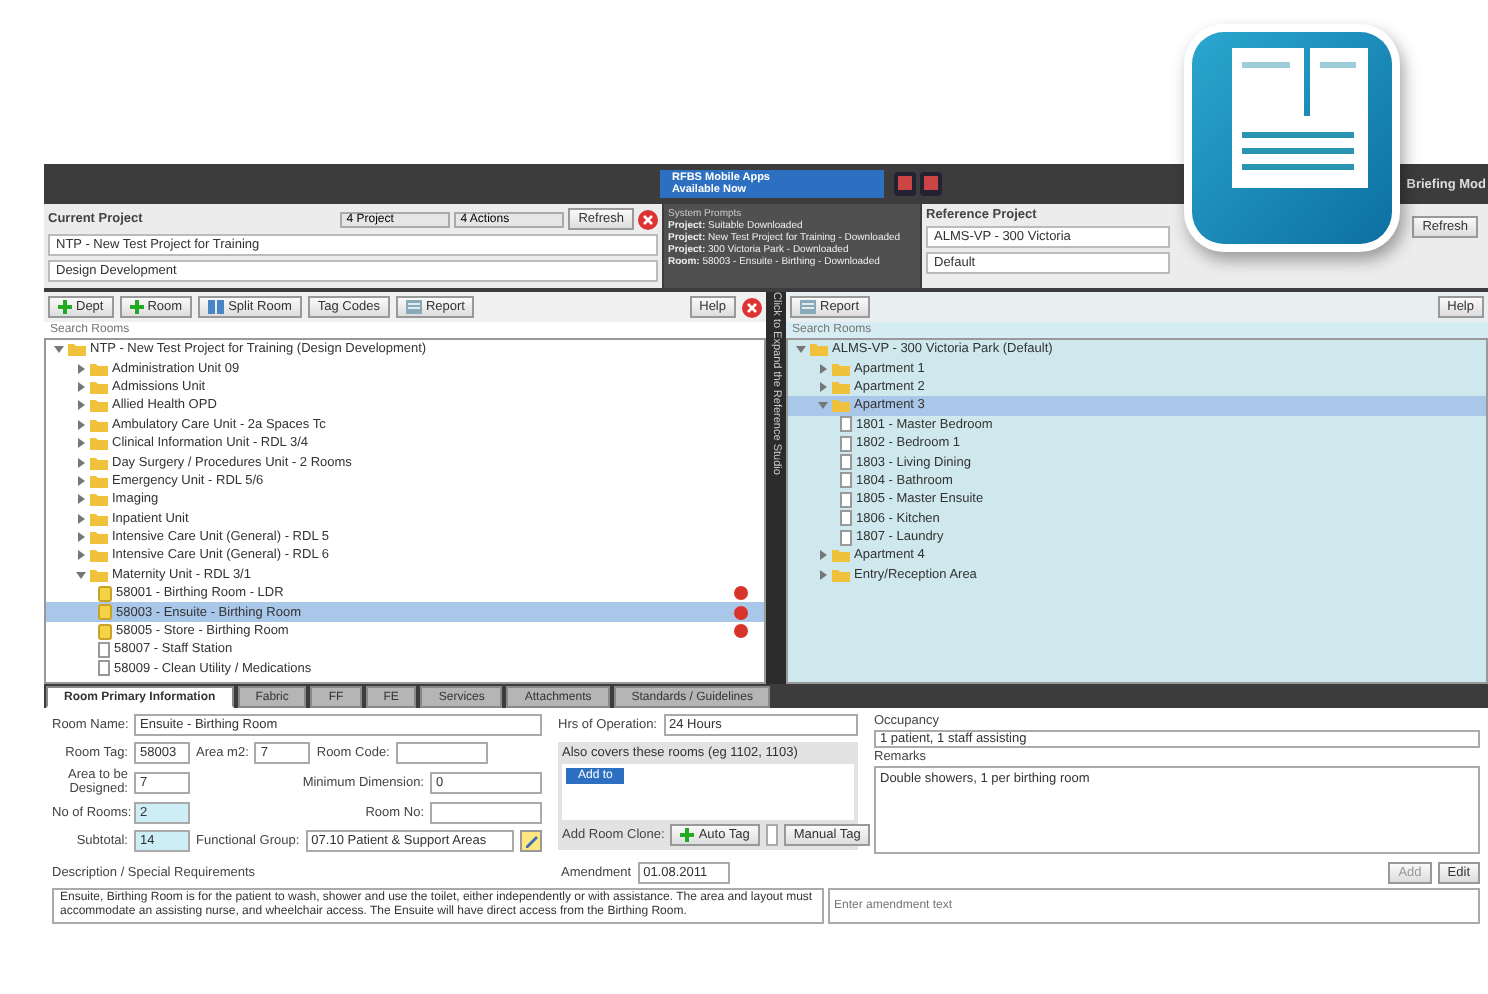 Image resolution: width=1488 pixels, height=994 pixels. What do you see at coordinates (486, 813) in the screenshot?
I see `room-no-field` at bounding box center [486, 813].